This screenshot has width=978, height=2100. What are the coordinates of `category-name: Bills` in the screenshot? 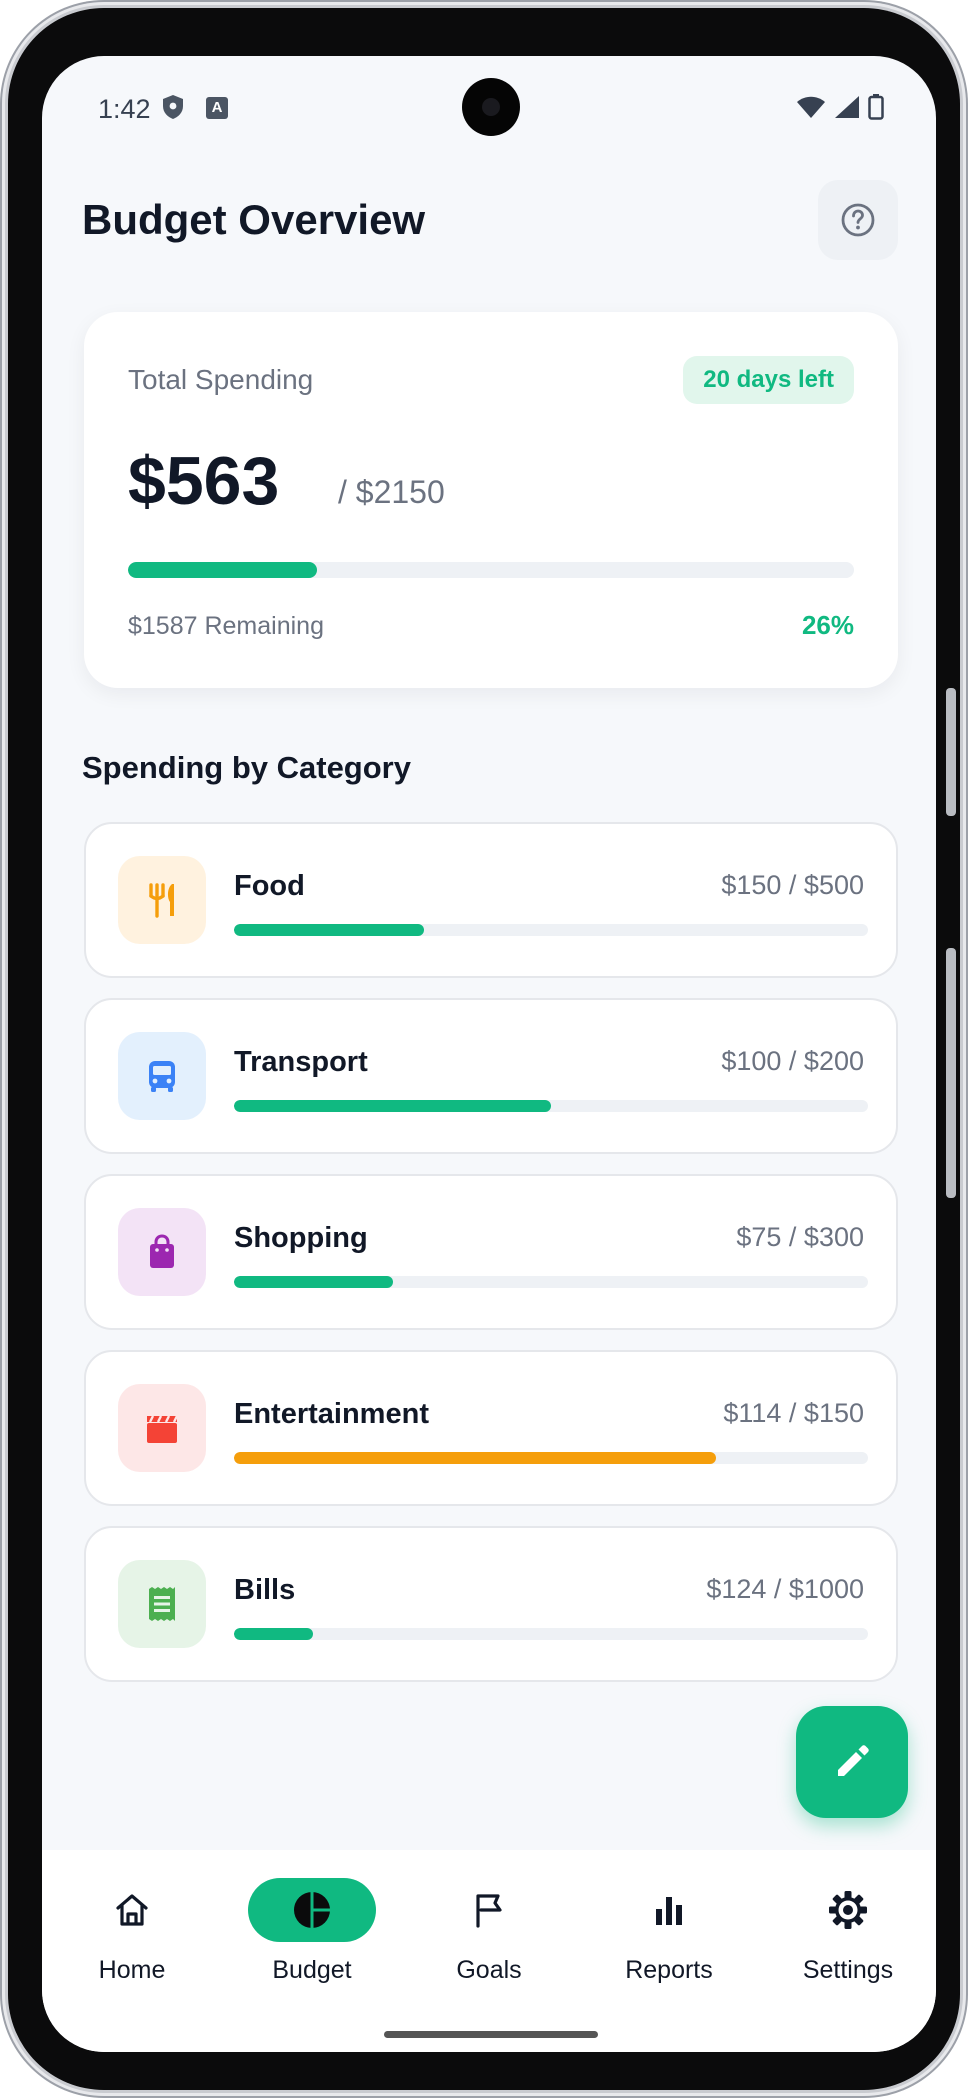 It's located at (265, 1590).